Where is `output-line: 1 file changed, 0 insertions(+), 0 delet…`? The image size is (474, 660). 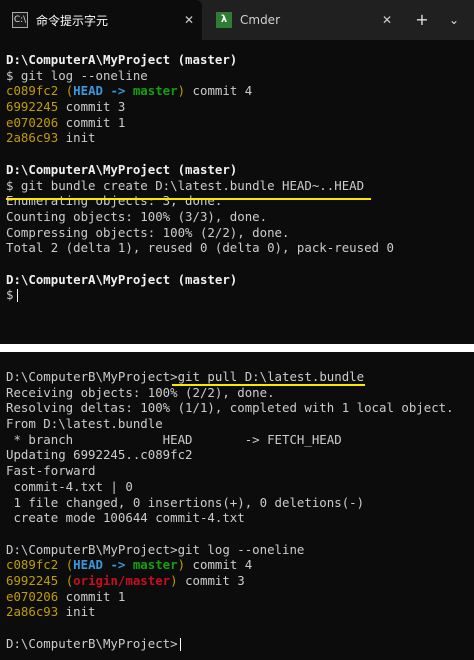 output-line: 1 file changed, 0 insertions(+), 0 delet… is located at coordinates (185, 502).